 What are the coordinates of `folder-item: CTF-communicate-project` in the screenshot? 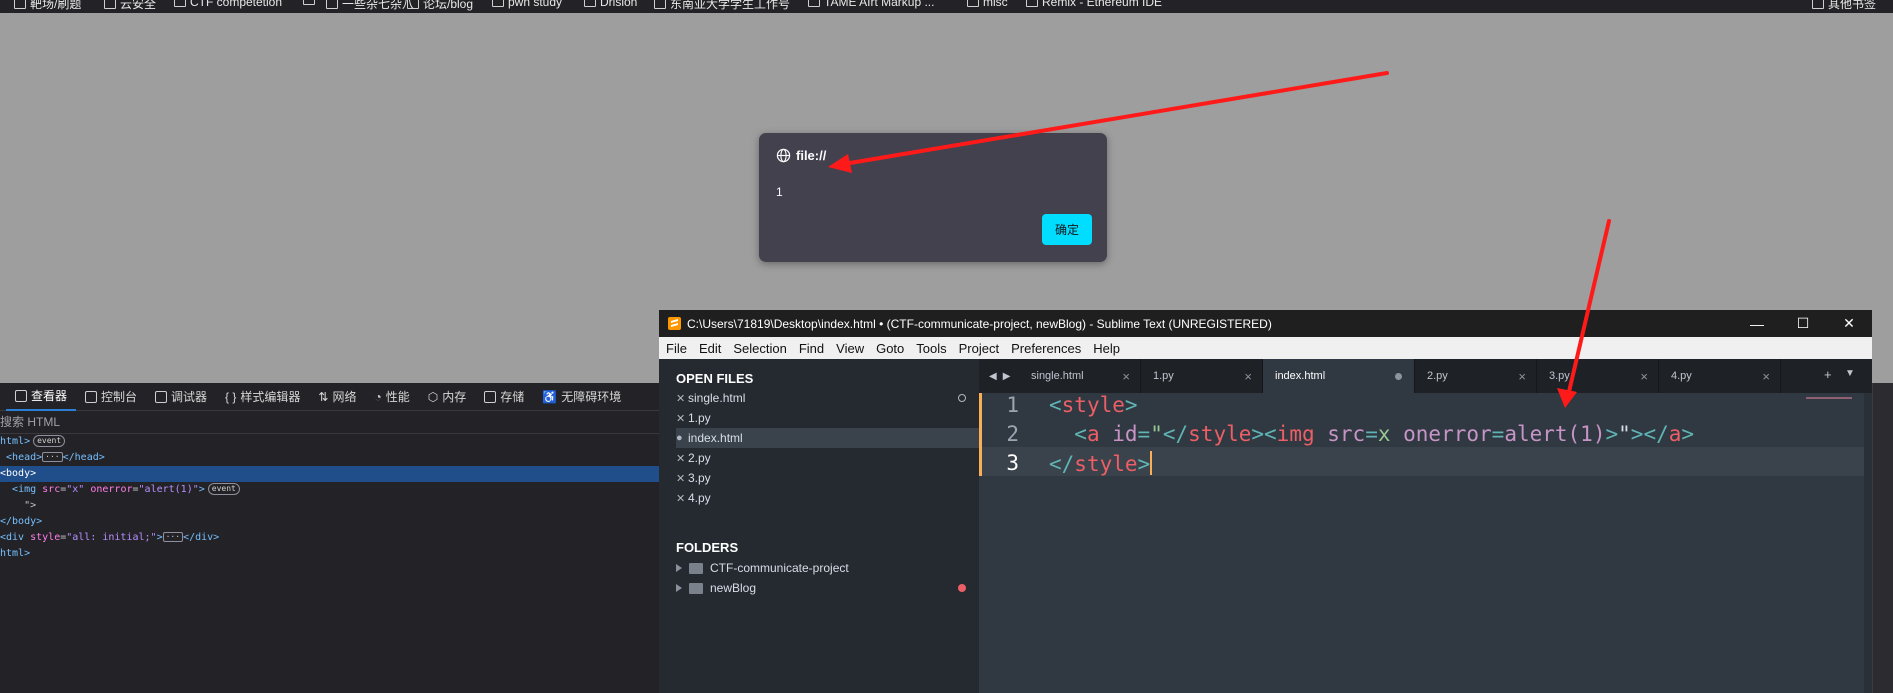 It's located at (762, 568).